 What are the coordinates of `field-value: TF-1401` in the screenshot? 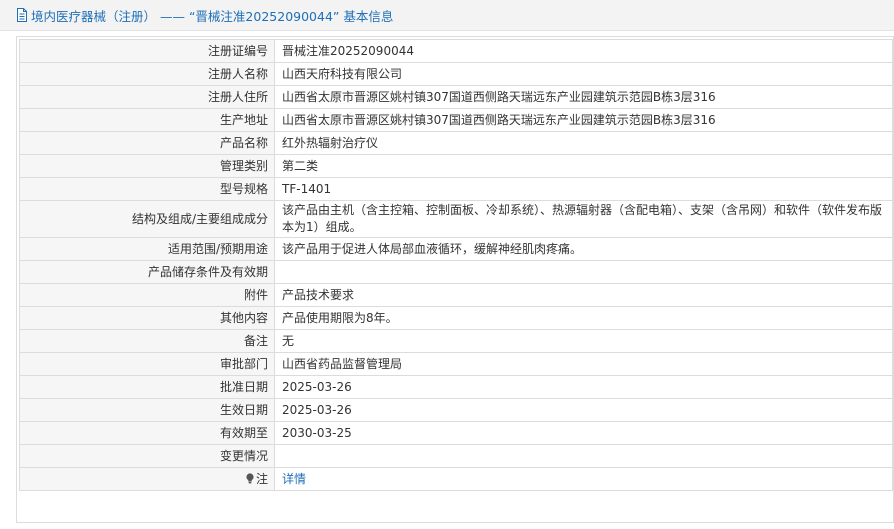 It's located at (583, 189).